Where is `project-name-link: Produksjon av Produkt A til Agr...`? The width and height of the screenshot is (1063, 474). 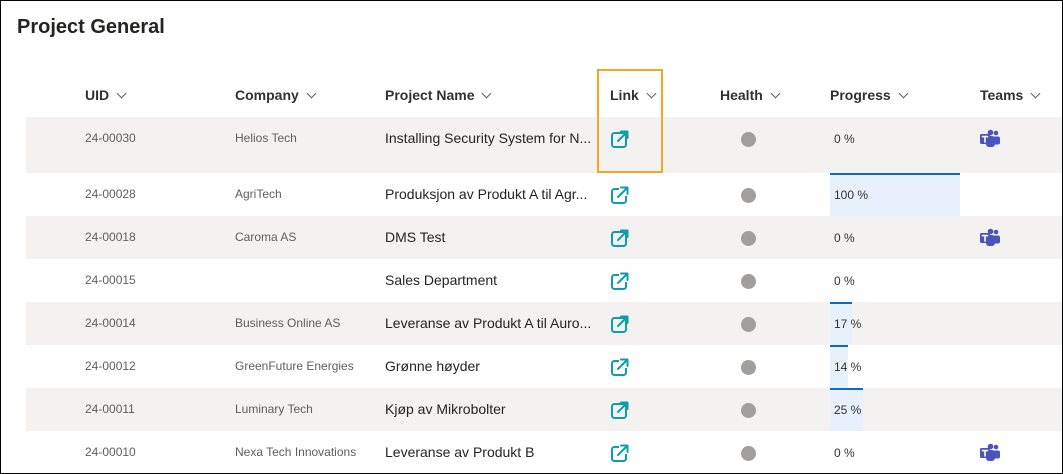
project-name-link: Produksjon av Produkt A til Agr... is located at coordinates (489, 194).